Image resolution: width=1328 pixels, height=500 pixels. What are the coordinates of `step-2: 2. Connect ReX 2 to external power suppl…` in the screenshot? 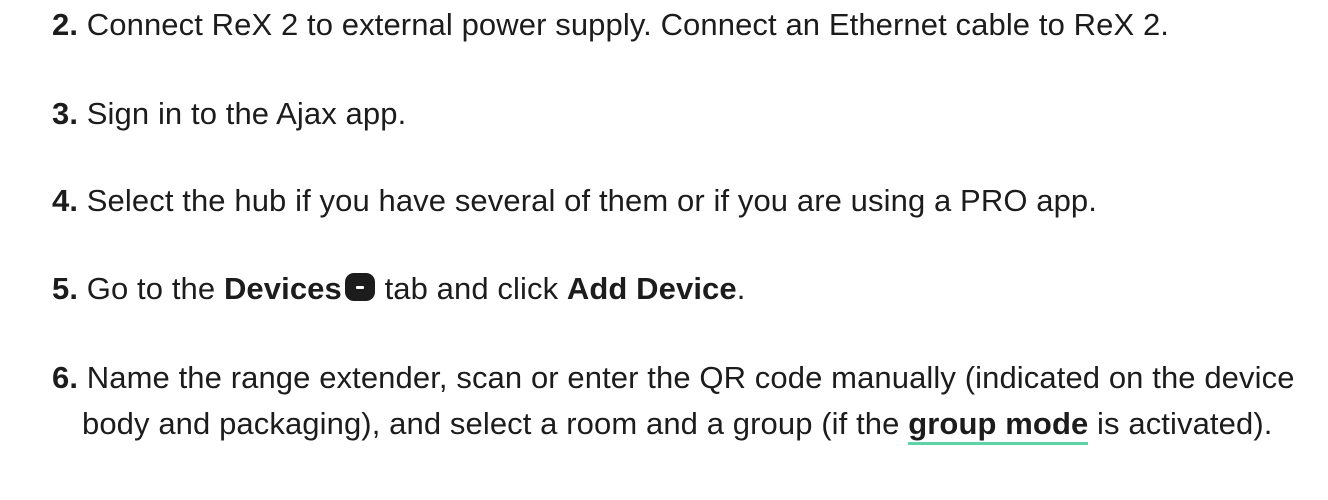 It's located at (682, 25).